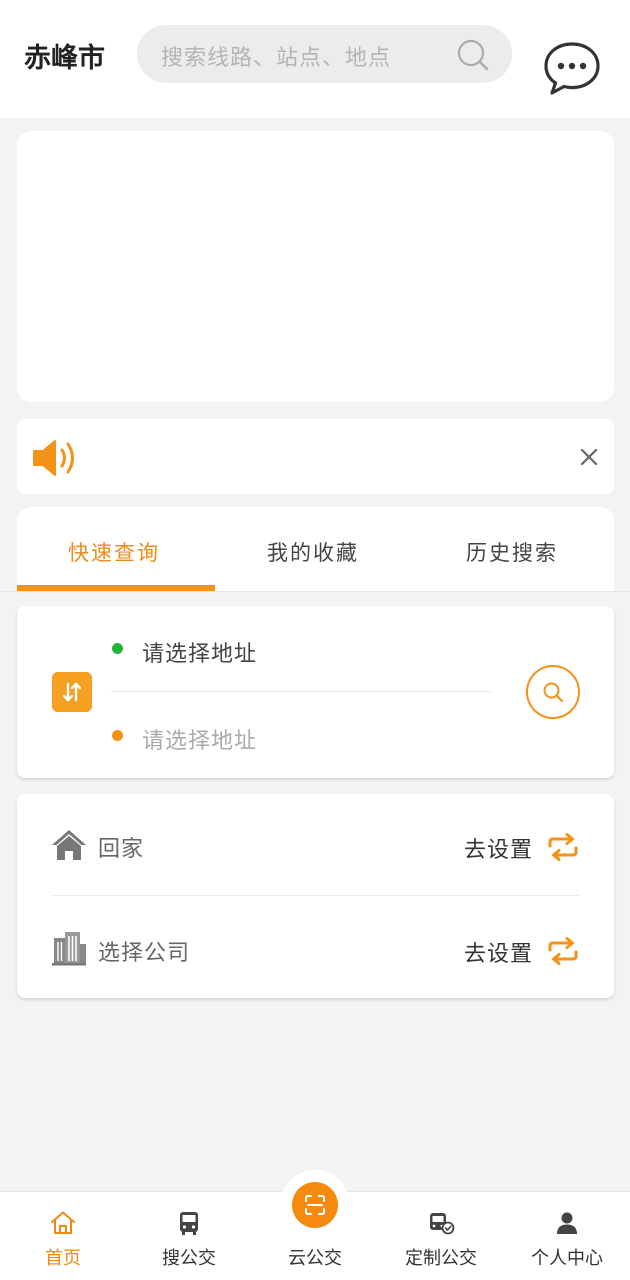  I want to click on speaker-icon, so click(53, 458).